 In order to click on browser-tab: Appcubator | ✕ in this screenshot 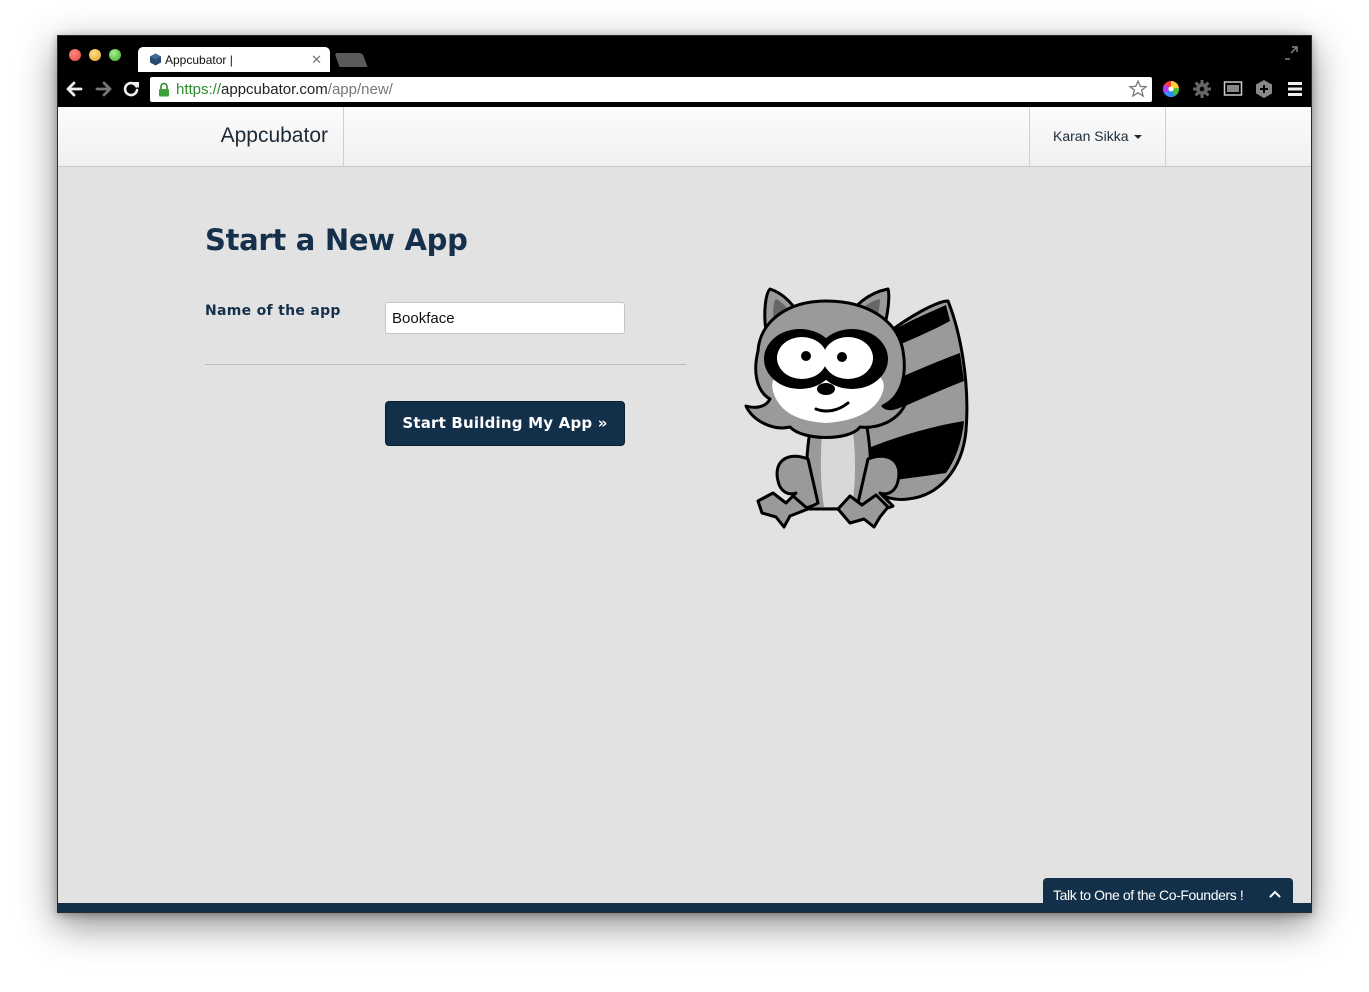, I will do `click(234, 59)`.